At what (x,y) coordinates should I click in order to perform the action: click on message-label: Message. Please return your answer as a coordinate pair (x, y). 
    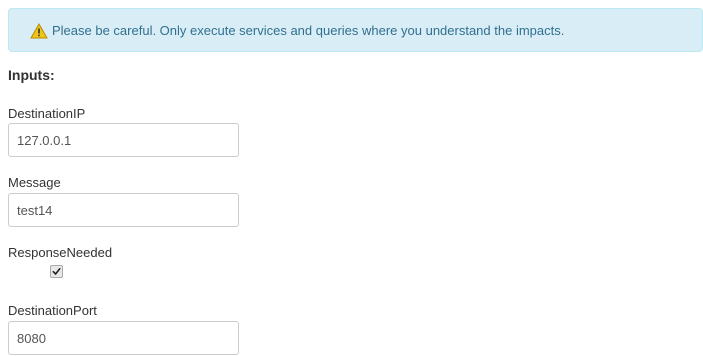
    Looking at the image, I should click on (34, 182).